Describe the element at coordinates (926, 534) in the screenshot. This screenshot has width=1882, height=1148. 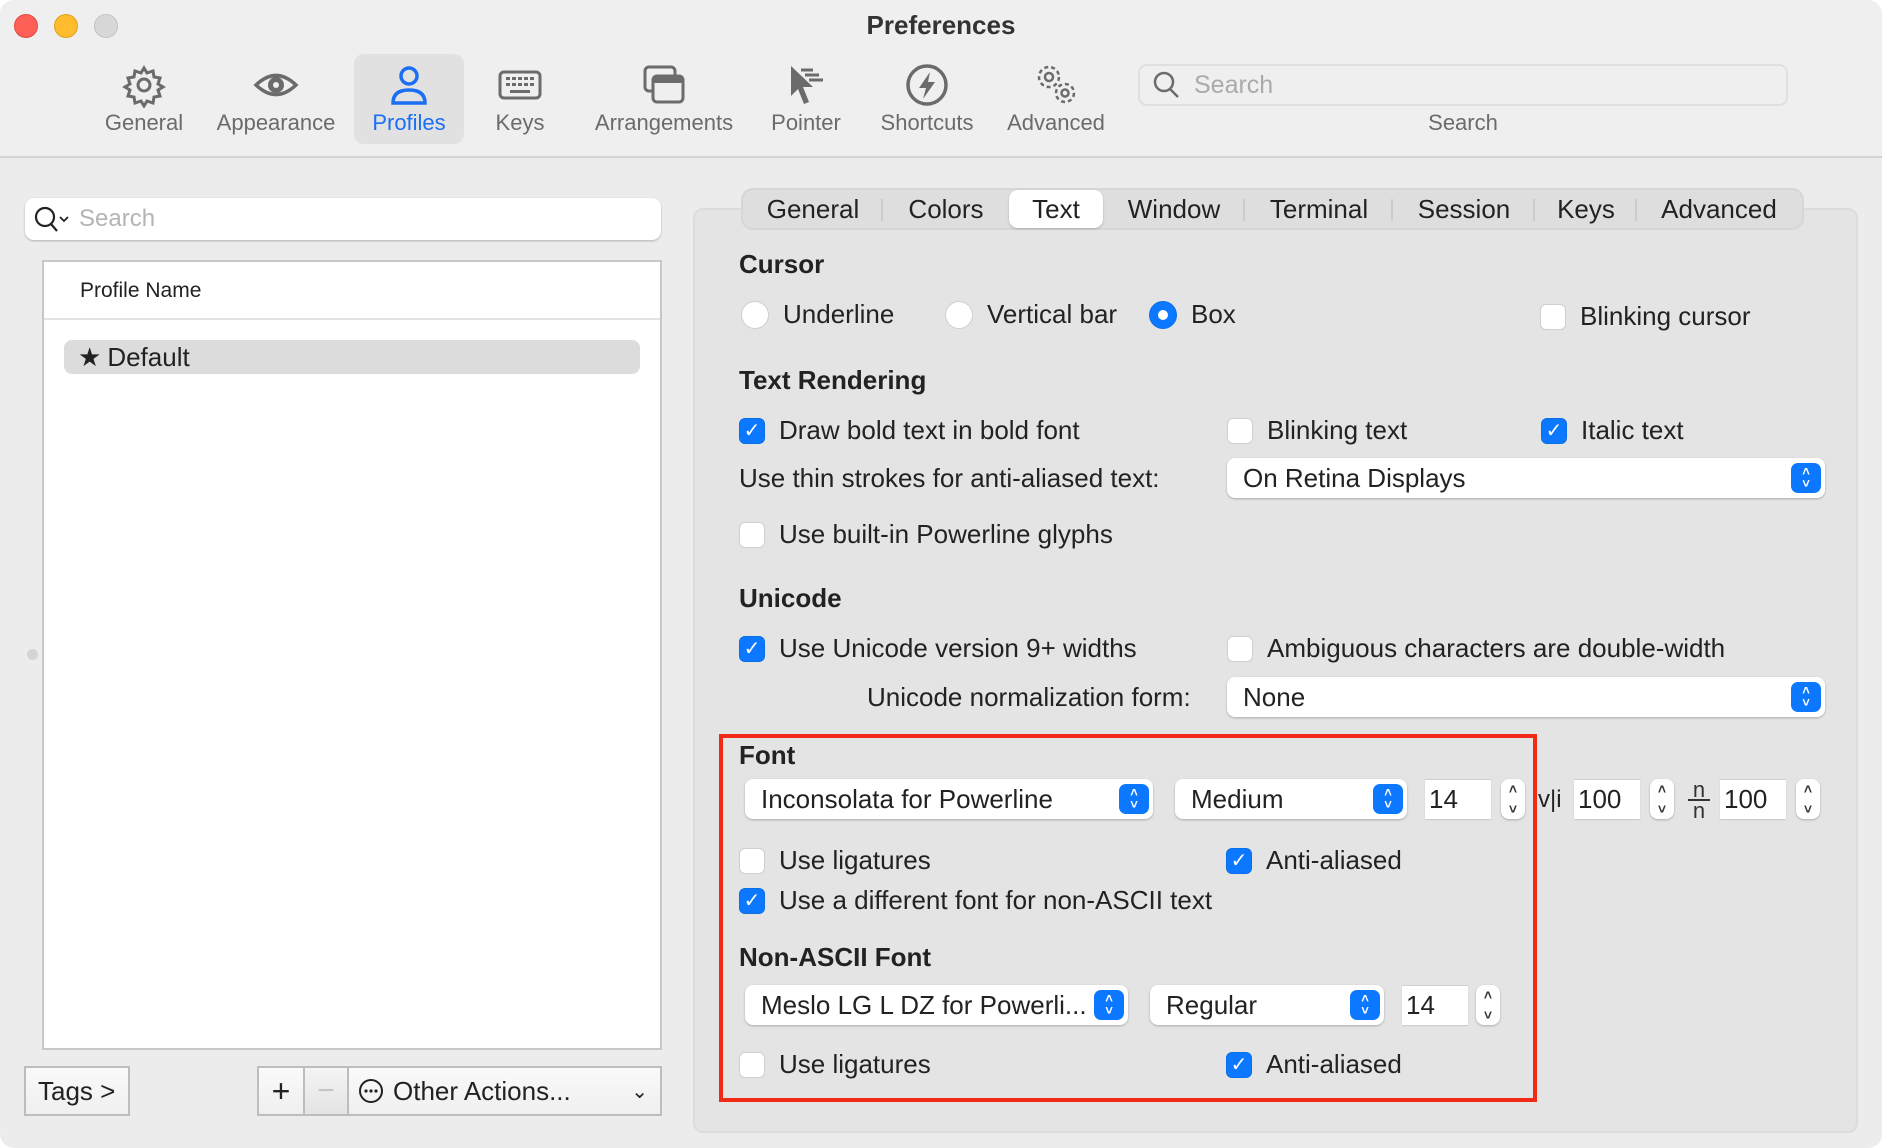
I see `powerline-glyphs-checkbox: Use built-in Powerline glyphs` at that location.